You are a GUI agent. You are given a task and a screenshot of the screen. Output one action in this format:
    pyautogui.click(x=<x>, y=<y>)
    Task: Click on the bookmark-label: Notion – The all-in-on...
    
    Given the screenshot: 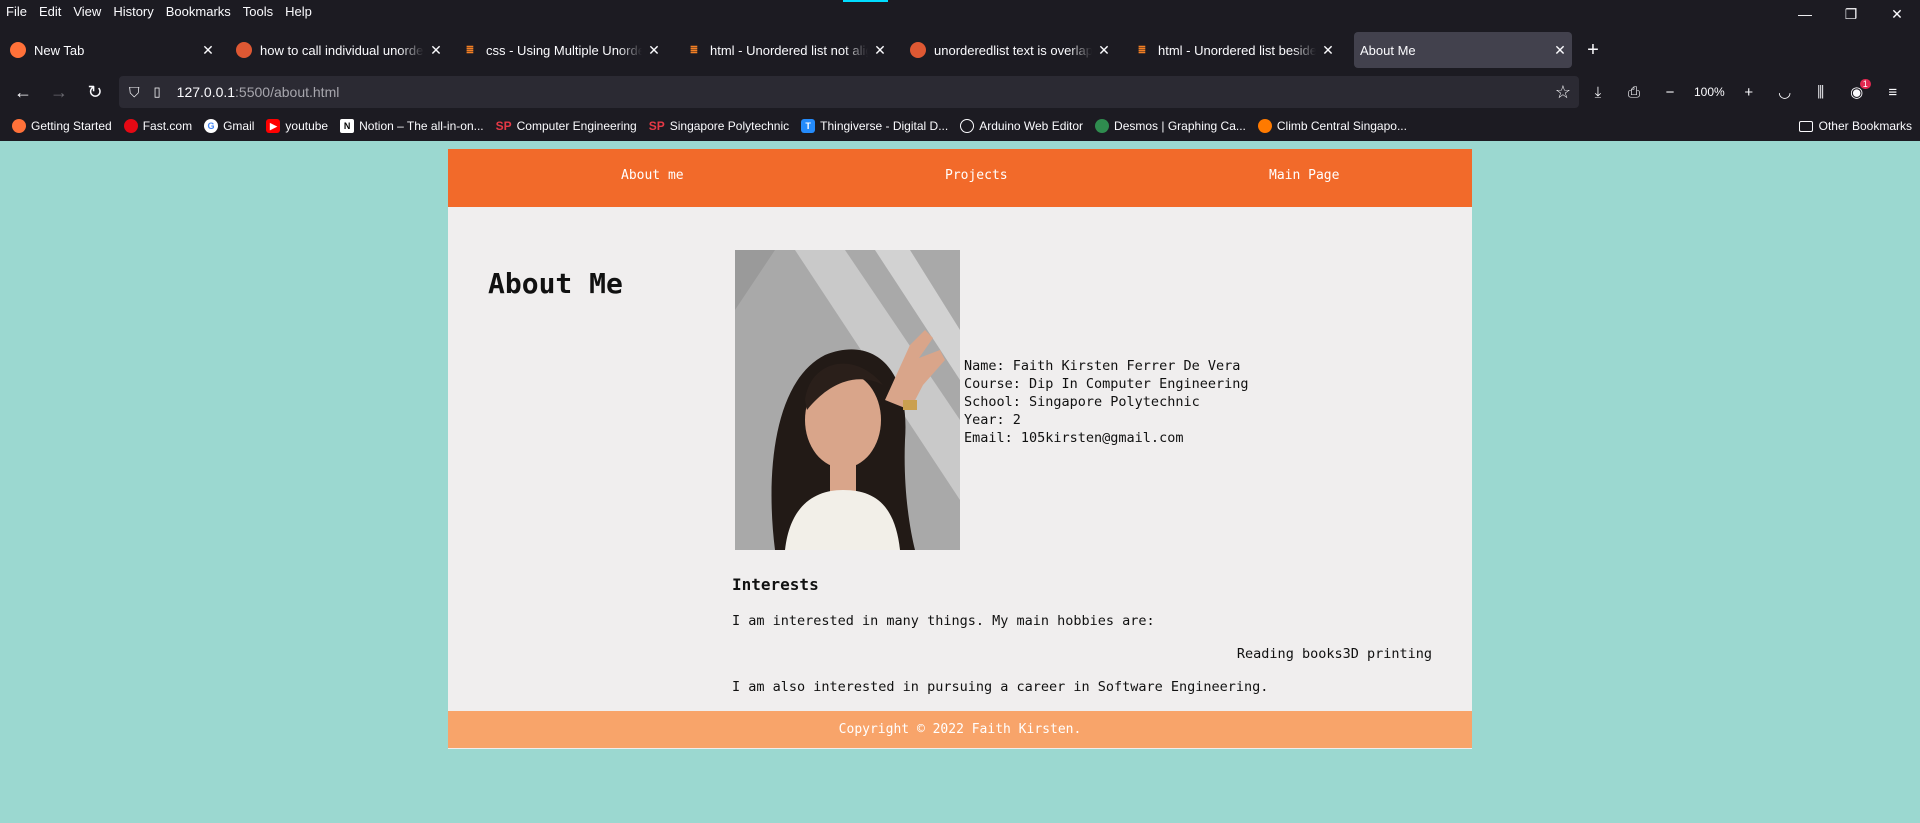 What is the action you would take?
    pyautogui.click(x=421, y=126)
    